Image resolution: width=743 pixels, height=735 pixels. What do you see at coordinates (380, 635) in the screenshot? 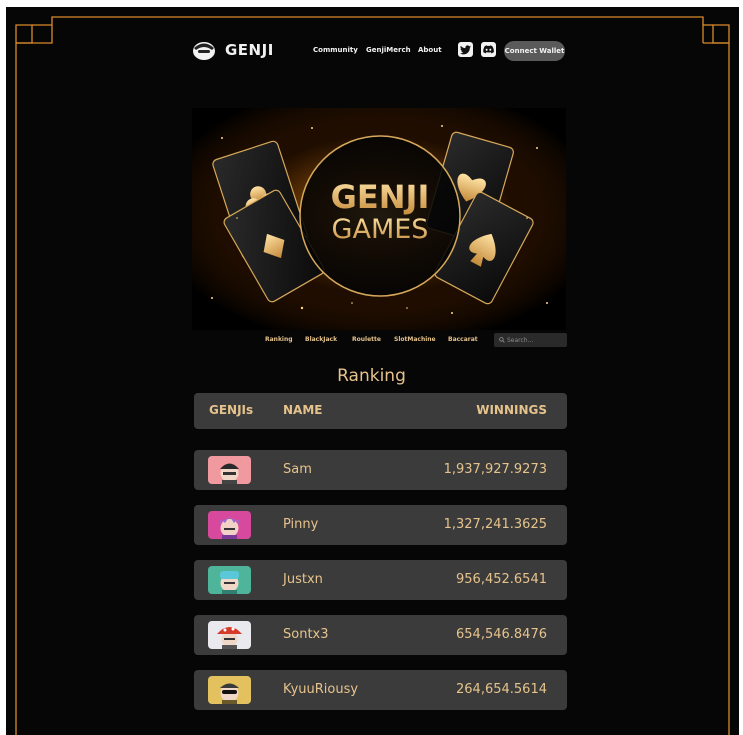
I see `ranking-row: Sontx3 654,546.8476` at bounding box center [380, 635].